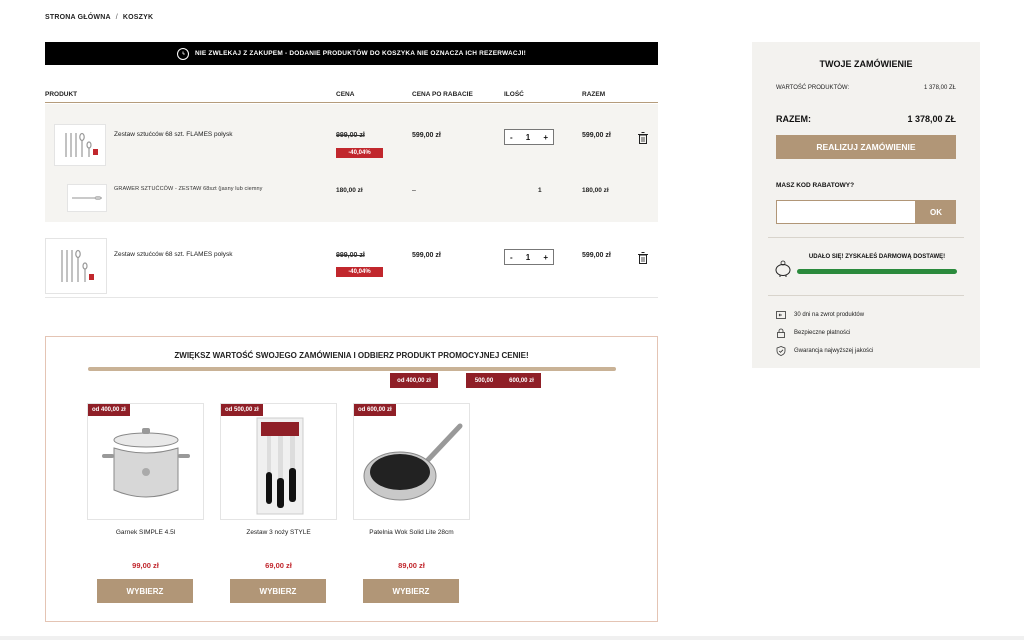 The width and height of the screenshot is (1024, 640). I want to click on feature-returns-text: 30 dni na zwrot produktów, so click(829, 315).